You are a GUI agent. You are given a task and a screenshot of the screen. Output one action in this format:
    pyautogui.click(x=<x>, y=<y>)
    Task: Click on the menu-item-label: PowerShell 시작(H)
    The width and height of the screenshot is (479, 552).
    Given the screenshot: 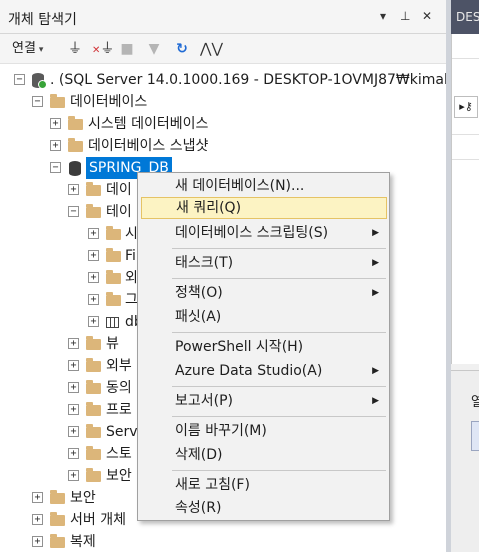 What is the action you would take?
    pyautogui.click(x=239, y=347)
    